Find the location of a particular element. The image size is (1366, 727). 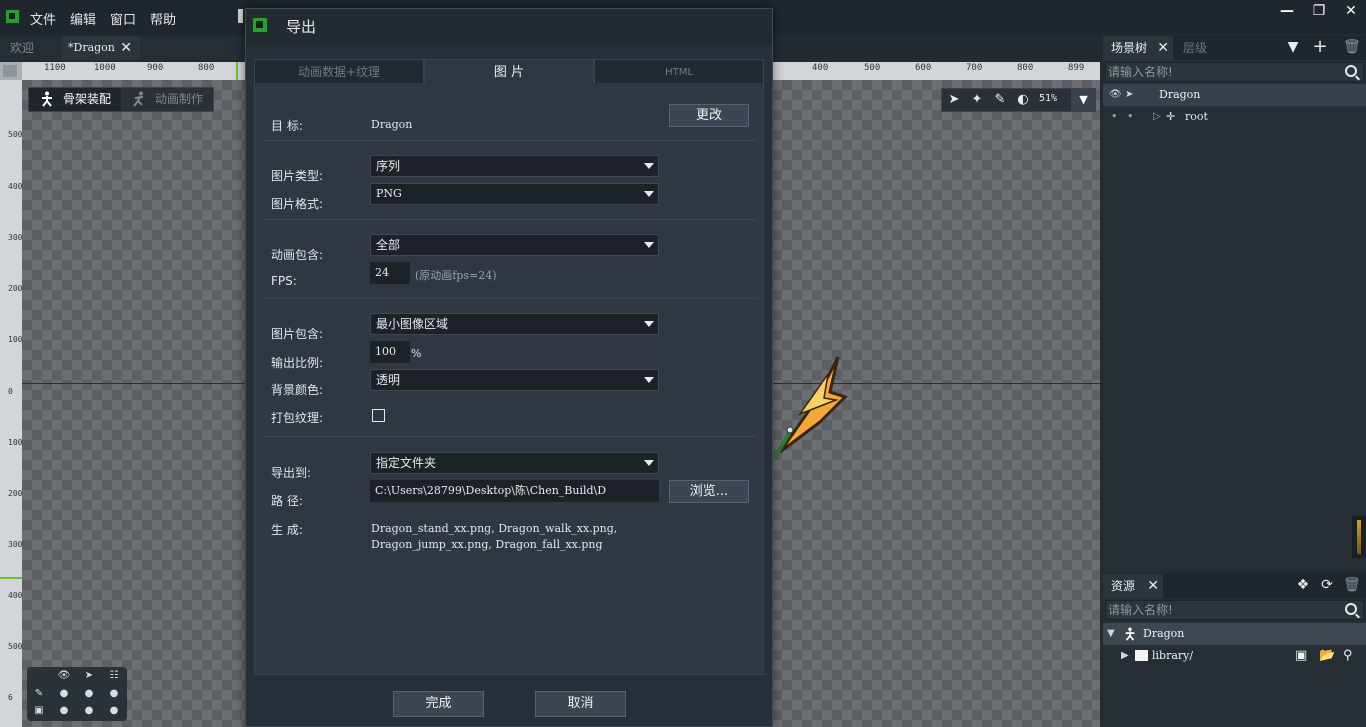

tab-dragon: *Dragon ✕ is located at coordinates (101, 48).